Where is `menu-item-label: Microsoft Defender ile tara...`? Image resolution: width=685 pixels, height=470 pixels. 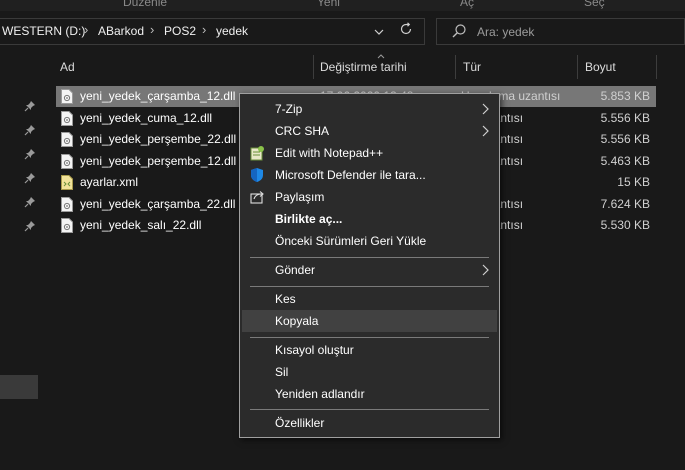
menu-item-label: Microsoft Defender ile tara... is located at coordinates (350, 175).